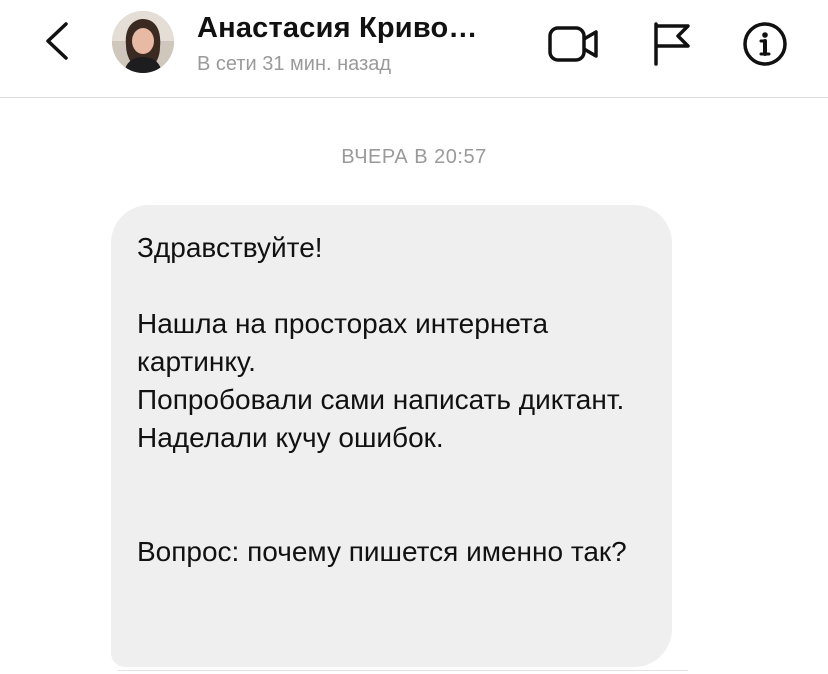 The height and width of the screenshot is (674, 828). I want to click on chevron-left-icon, so click(57, 41).